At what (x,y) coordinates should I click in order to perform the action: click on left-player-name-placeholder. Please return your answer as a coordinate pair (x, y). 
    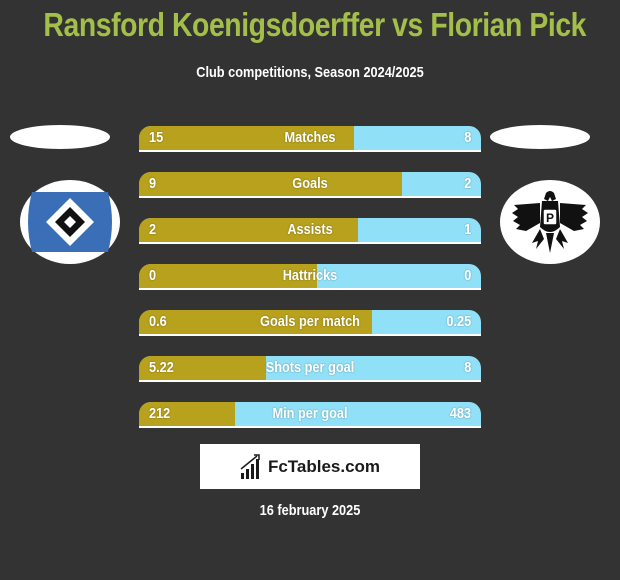
    Looking at the image, I should click on (60, 137).